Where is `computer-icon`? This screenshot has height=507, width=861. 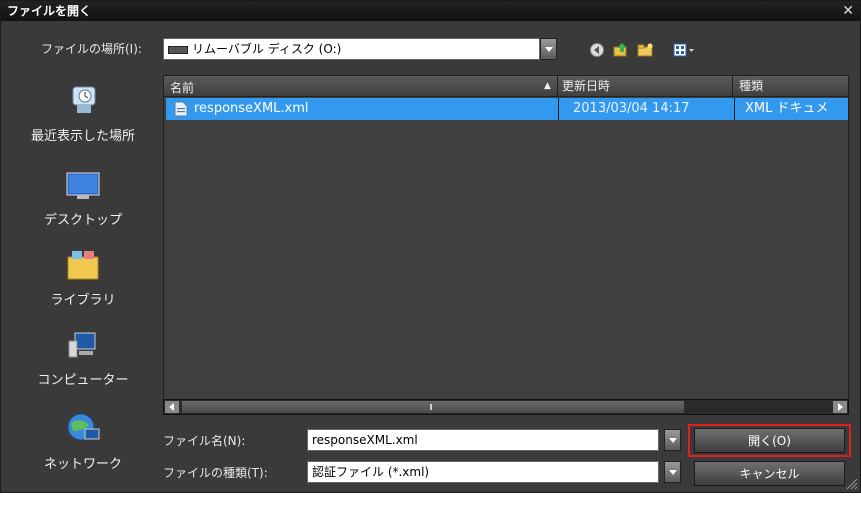 computer-icon is located at coordinates (82, 345).